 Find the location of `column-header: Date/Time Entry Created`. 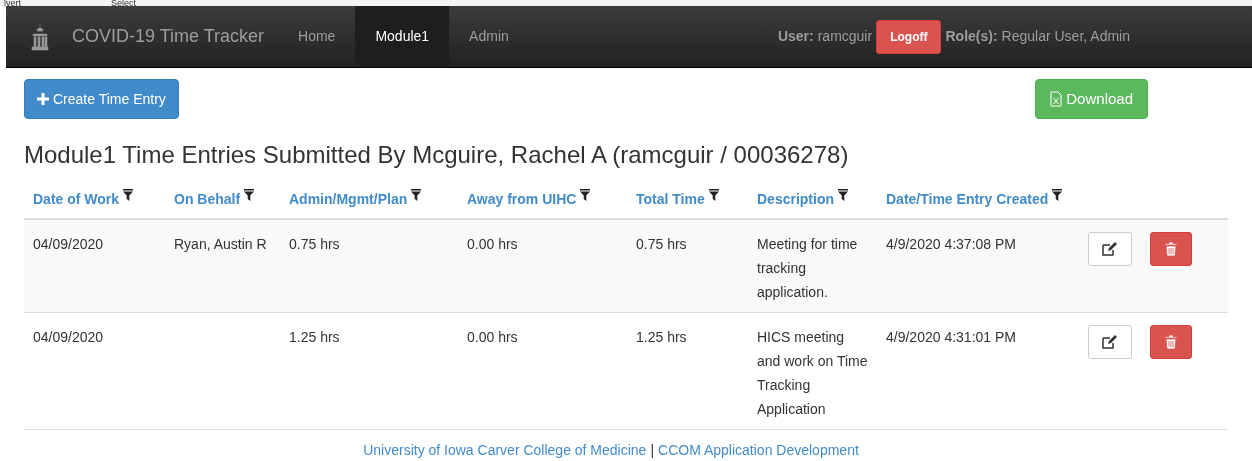

column-header: Date/Time Entry Created is located at coordinates (967, 199).